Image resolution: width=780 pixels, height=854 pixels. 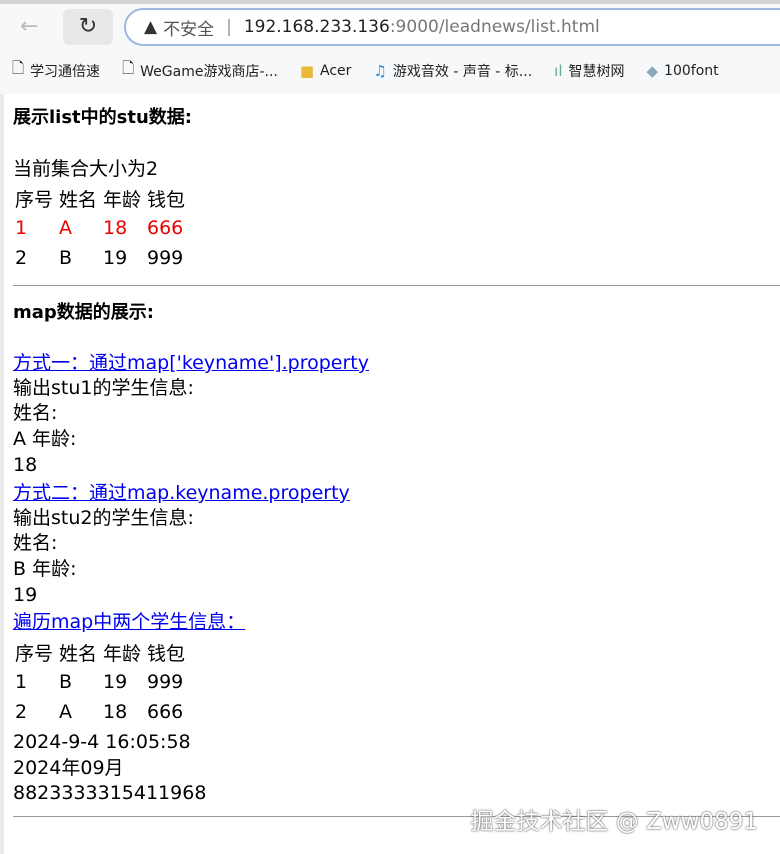 I want to click on bookmark-item: ıl 智慧树网, so click(x=589, y=70).